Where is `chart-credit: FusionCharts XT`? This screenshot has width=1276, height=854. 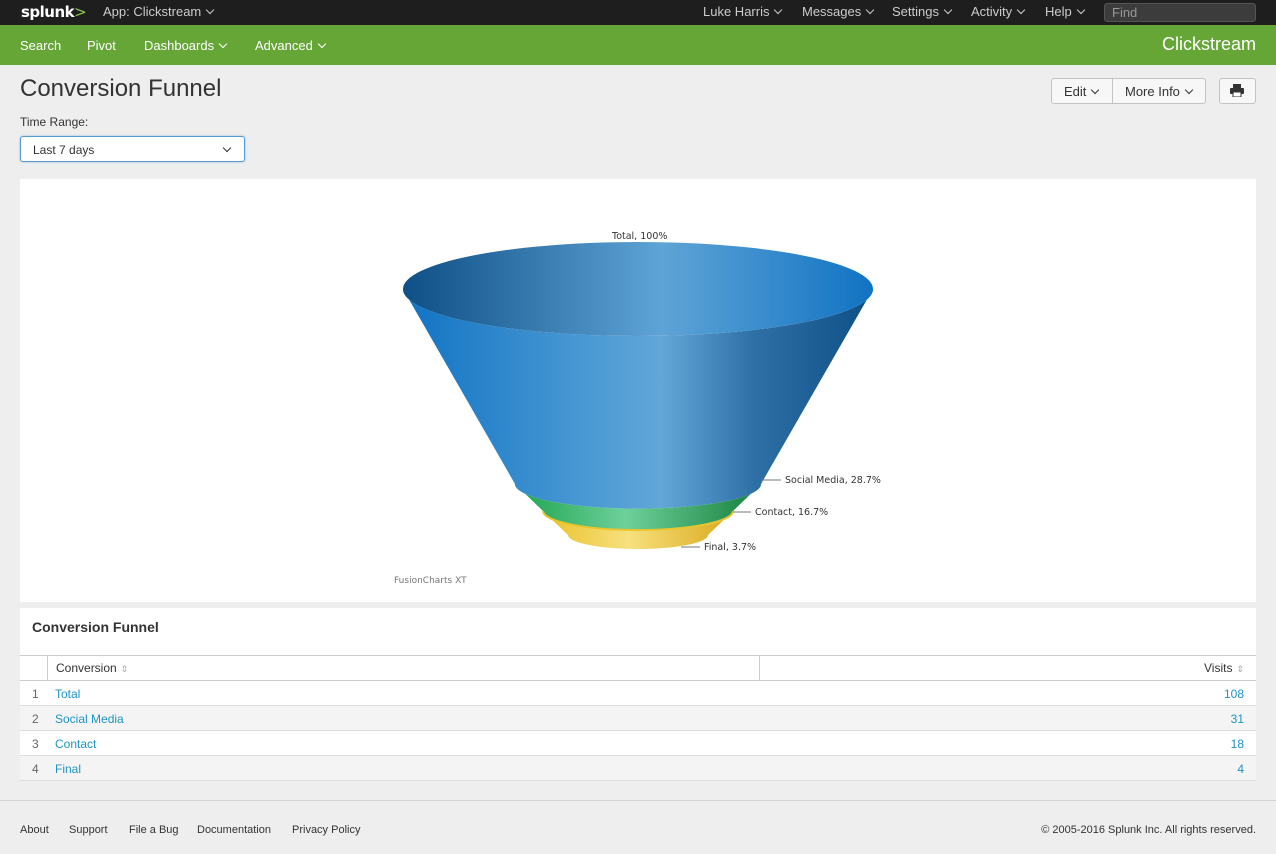
chart-credit: FusionCharts XT is located at coordinates (430, 581).